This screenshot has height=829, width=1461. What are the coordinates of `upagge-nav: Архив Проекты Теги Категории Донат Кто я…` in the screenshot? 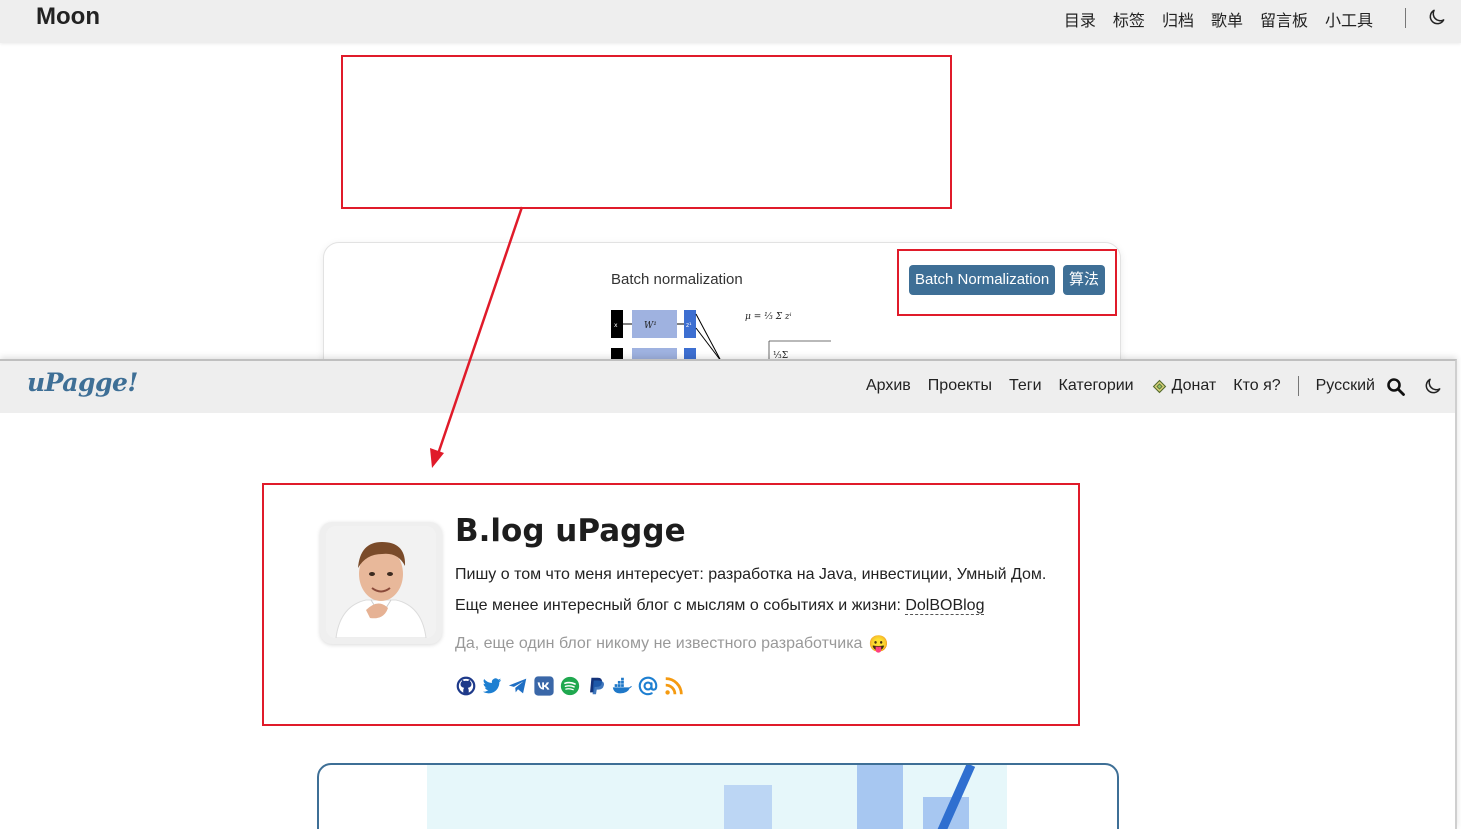 It's located at (1120, 386).